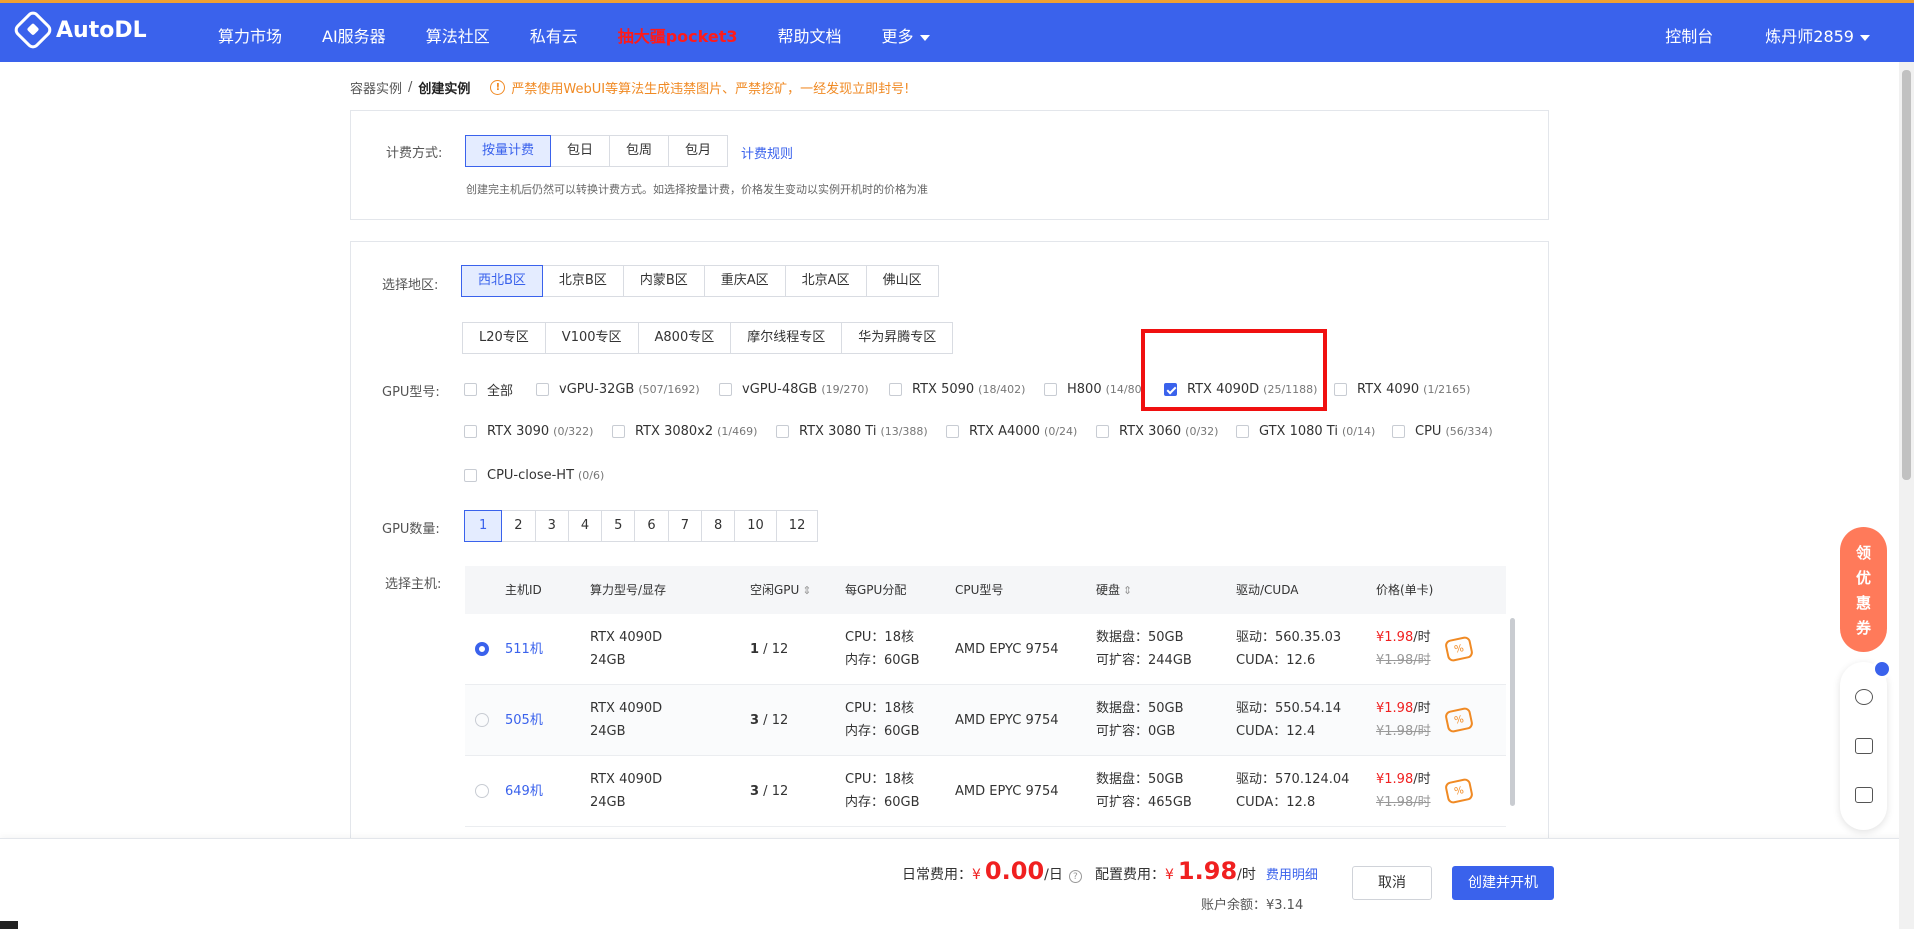 The height and width of the screenshot is (929, 1914). What do you see at coordinates (1292, 873) in the screenshot?
I see `fee-detail-link: 费用明细` at bounding box center [1292, 873].